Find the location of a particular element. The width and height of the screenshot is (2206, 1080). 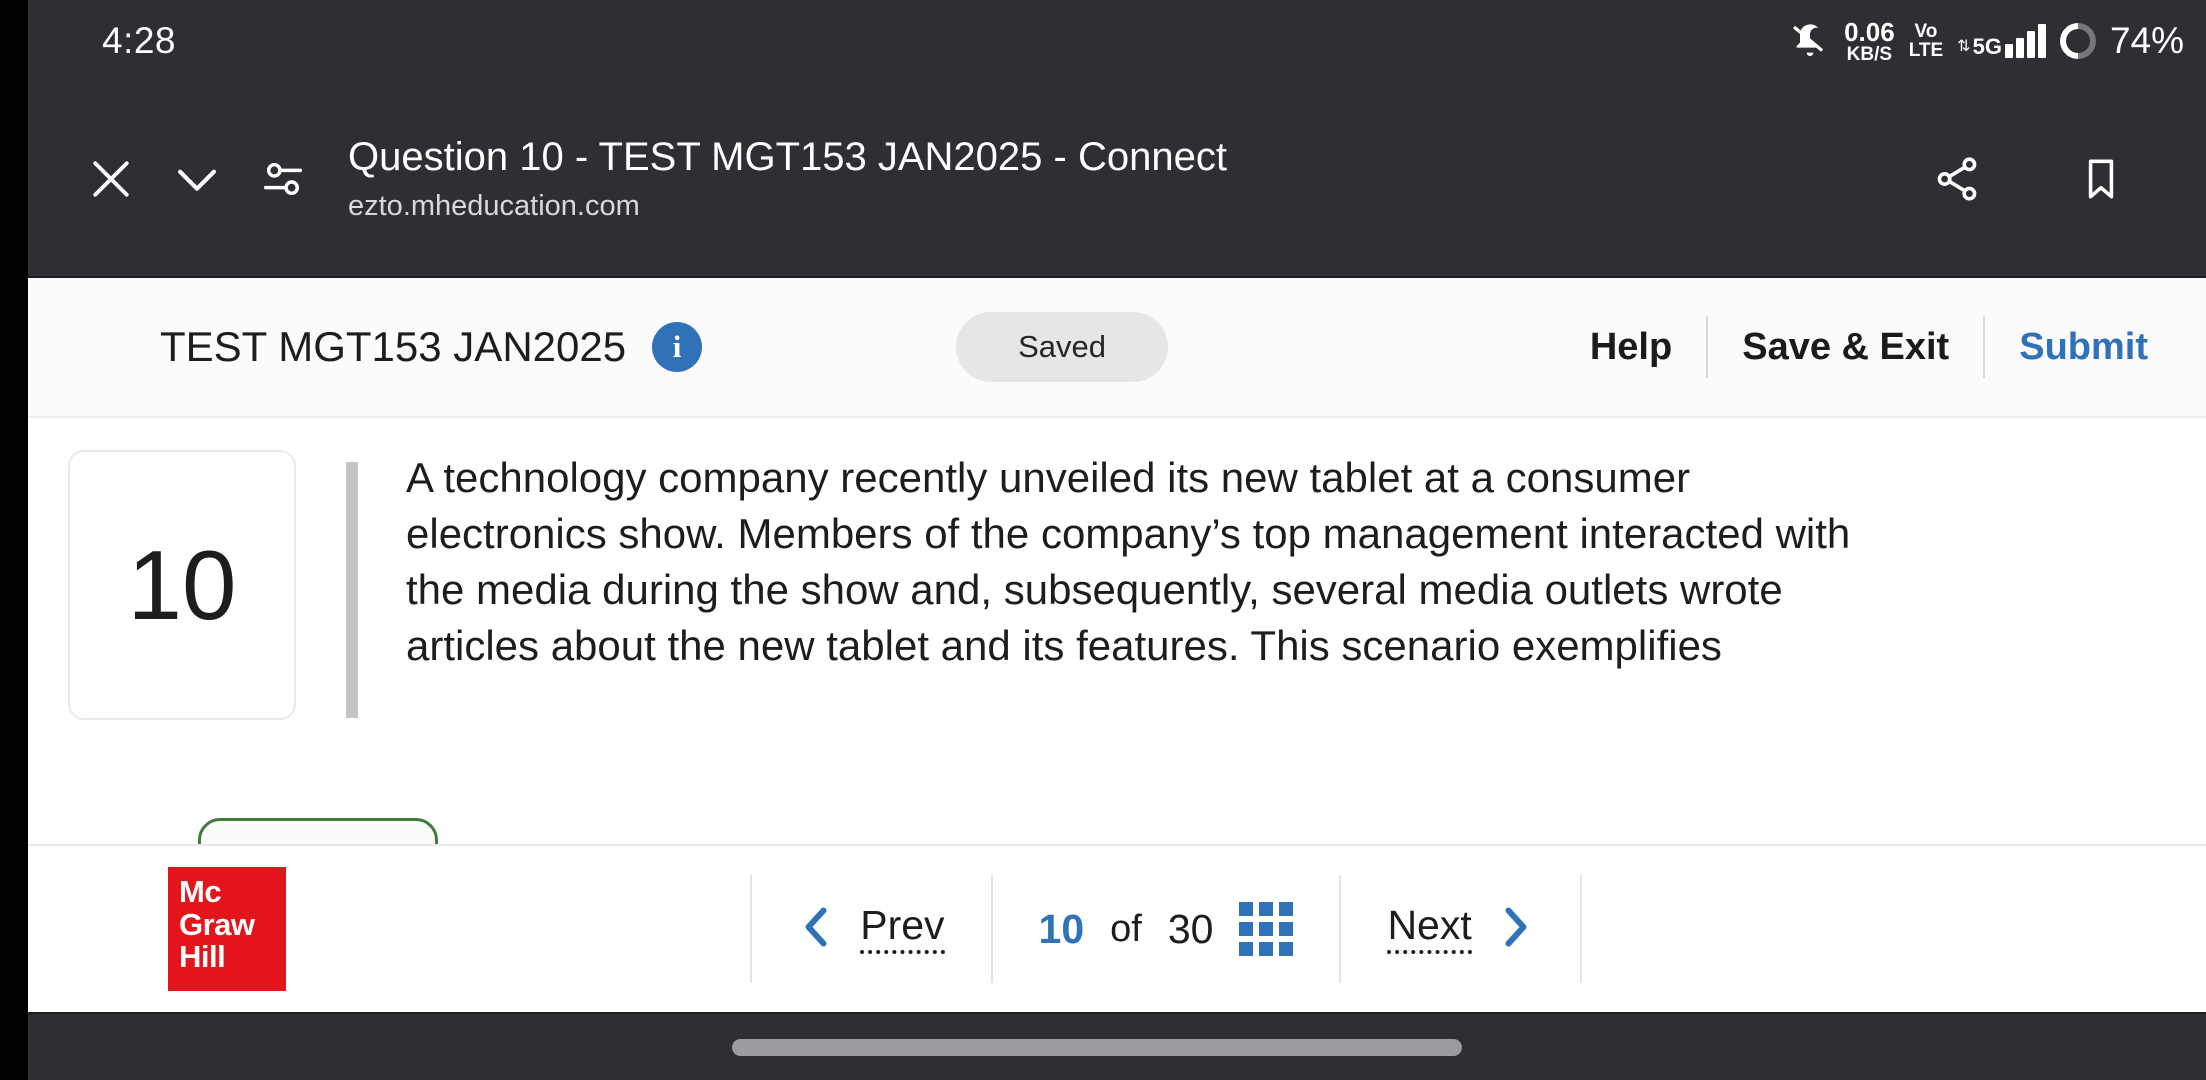

prev-label: Prev is located at coordinates (902, 929).